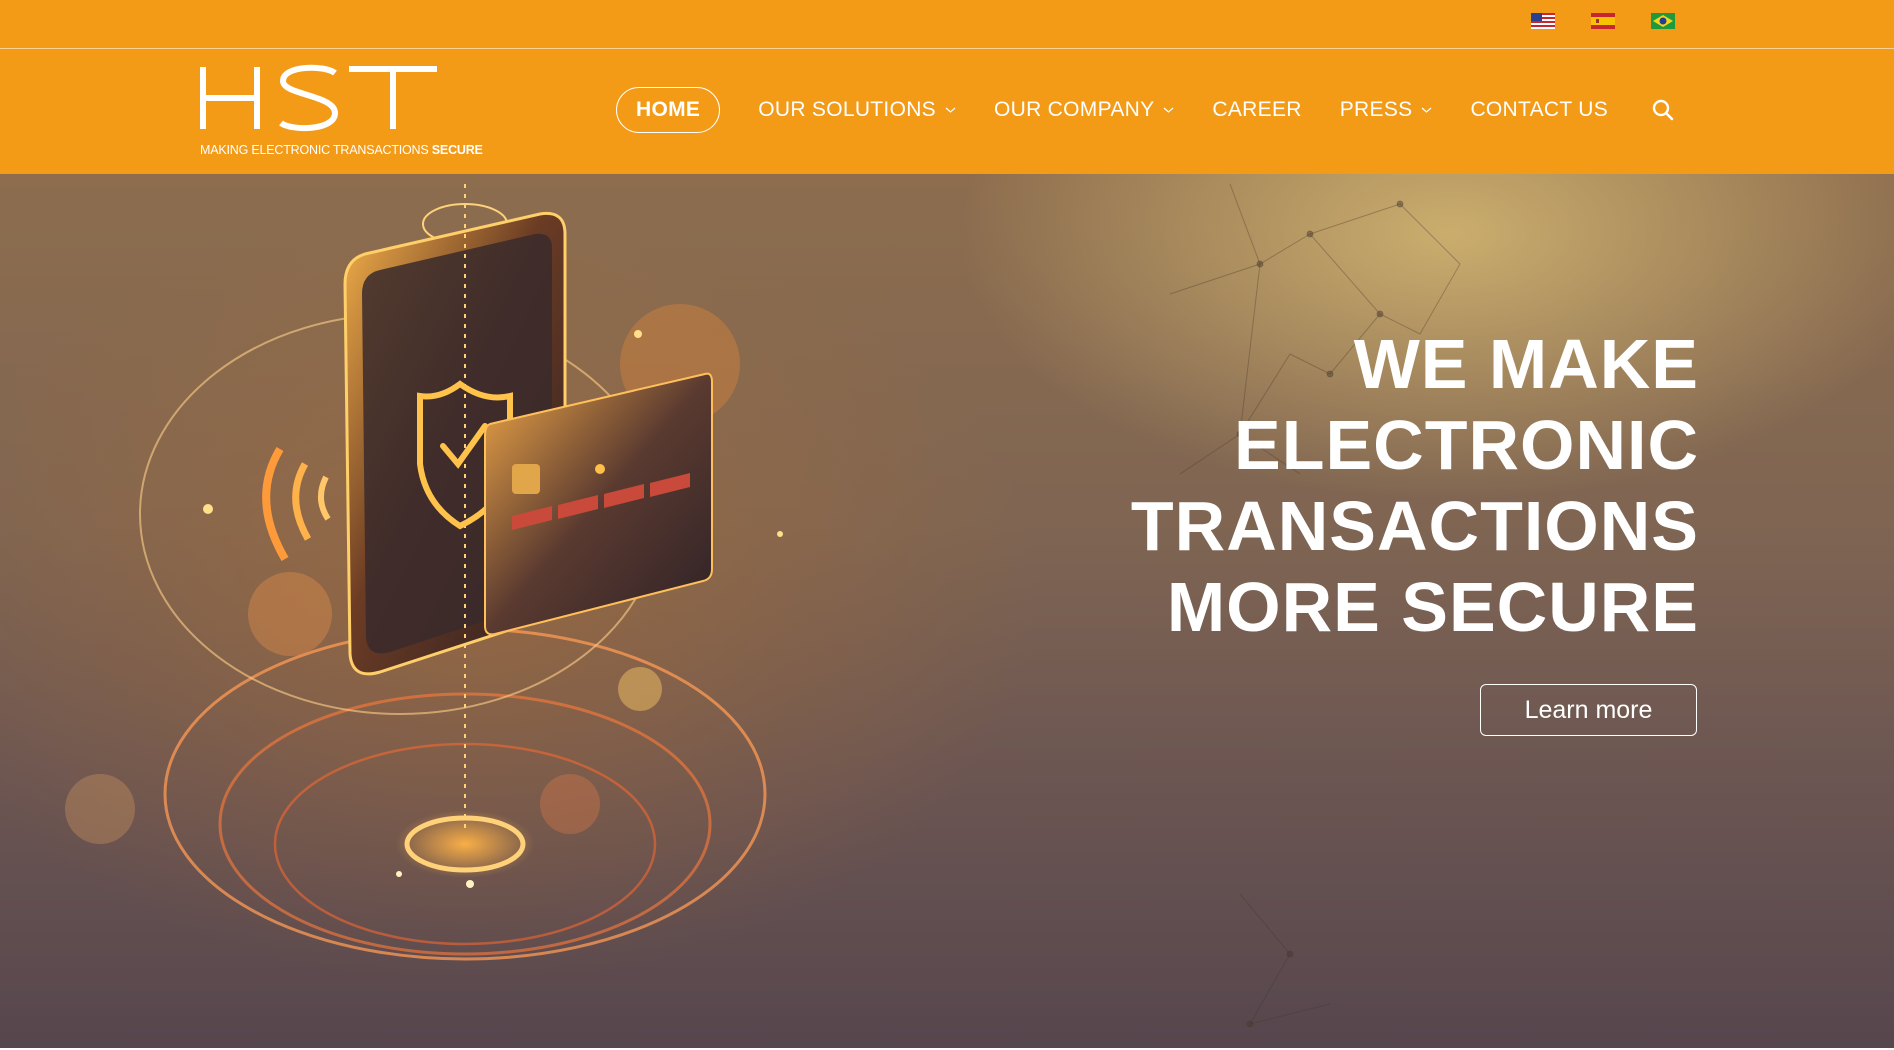 The image size is (1894, 1050). I want to click on nav-home: HOME, so click(668, 110).